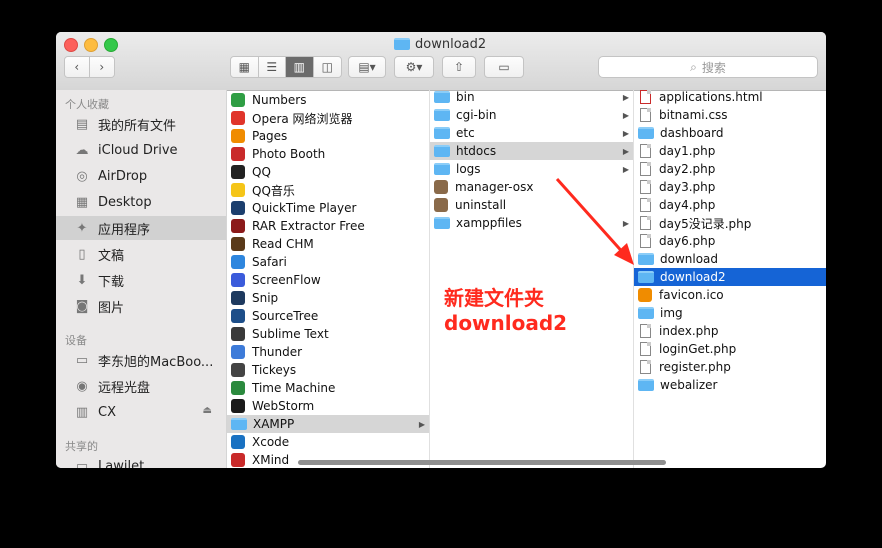 This screenshot has height=548, width=882. What do you see at coordinates (141, 202) in the screenshot?
I see `sidebar-item-desktop: ▦ Desktop` at bounding box center [141, 202].